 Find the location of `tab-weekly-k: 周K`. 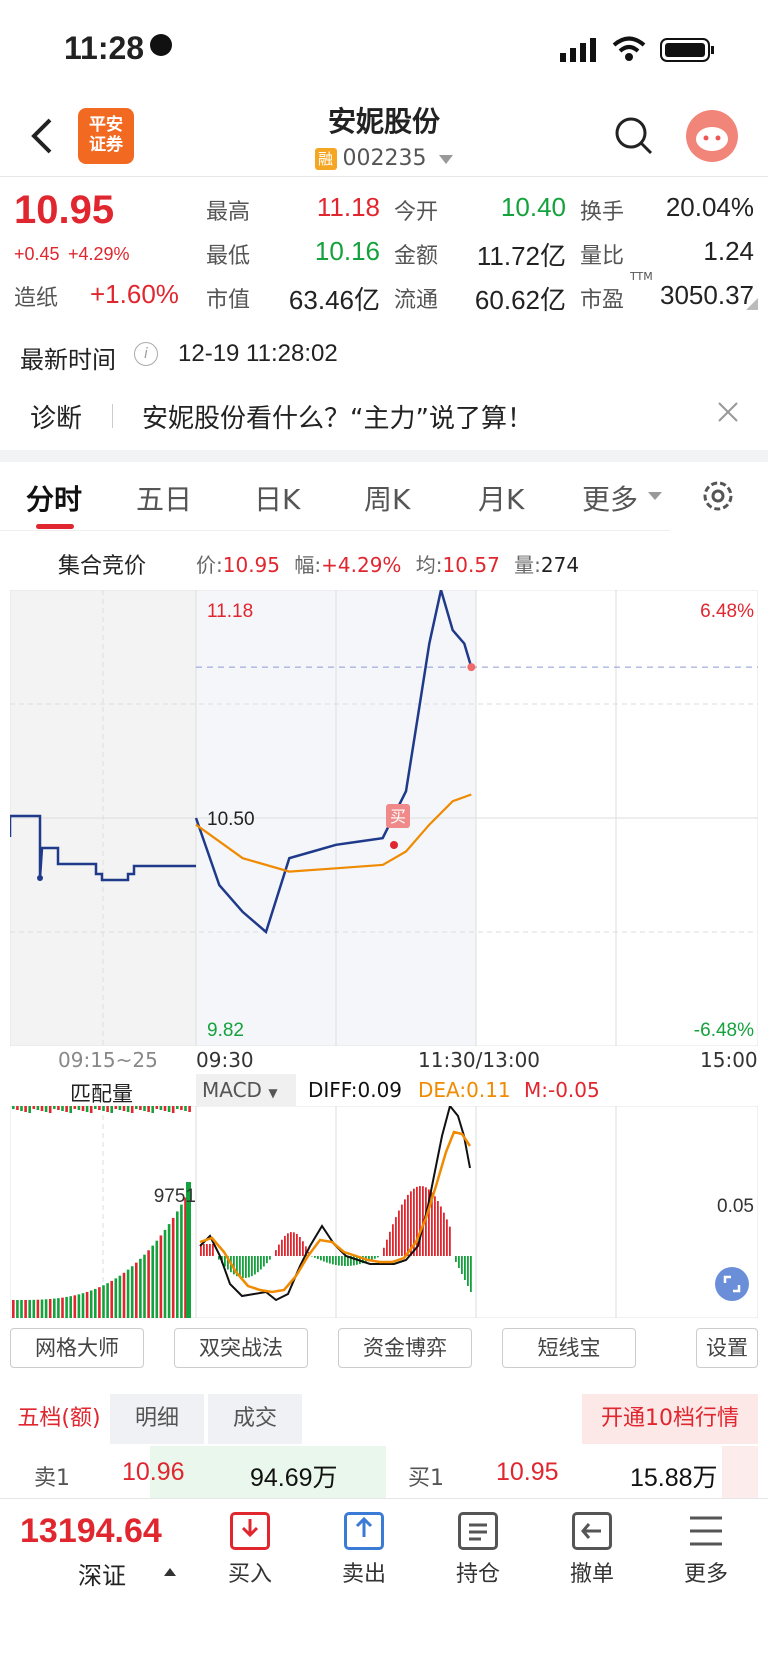

tab-weekly-k: 周K is located at coordinates (387, 498).